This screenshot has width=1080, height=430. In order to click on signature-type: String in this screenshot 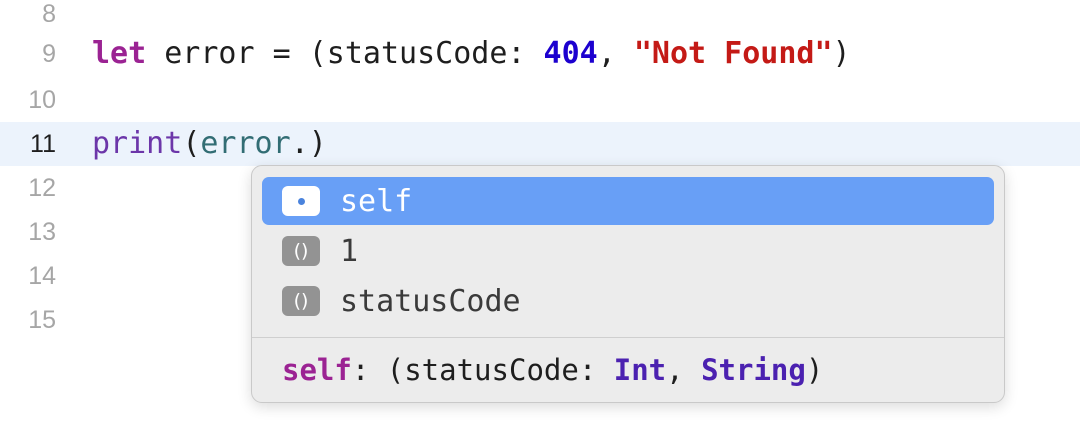, I will do `click(753, 370)`.